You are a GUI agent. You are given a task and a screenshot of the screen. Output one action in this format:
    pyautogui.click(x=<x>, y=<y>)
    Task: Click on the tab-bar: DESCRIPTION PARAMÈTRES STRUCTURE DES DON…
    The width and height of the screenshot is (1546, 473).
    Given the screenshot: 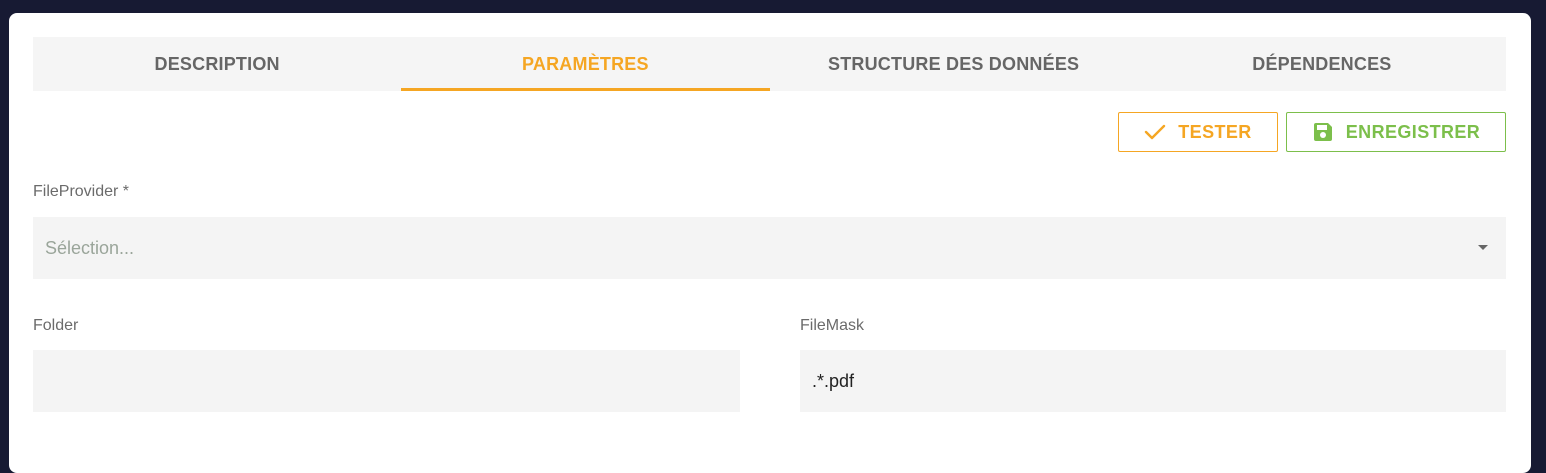 What is the action you would take?
    pyautogui.click(x=769, y=64)
    